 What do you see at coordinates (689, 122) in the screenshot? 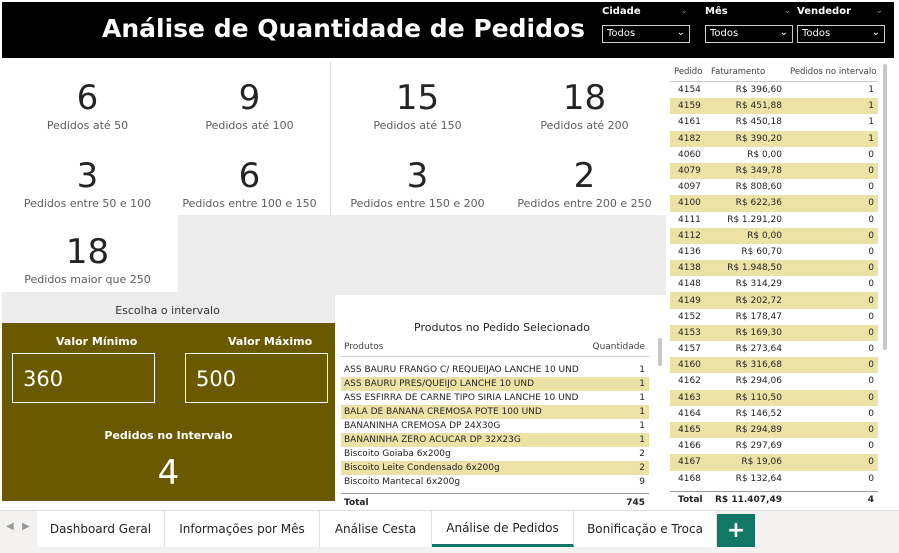
I see `order-id: 4161` at bounding box center [689, 122].